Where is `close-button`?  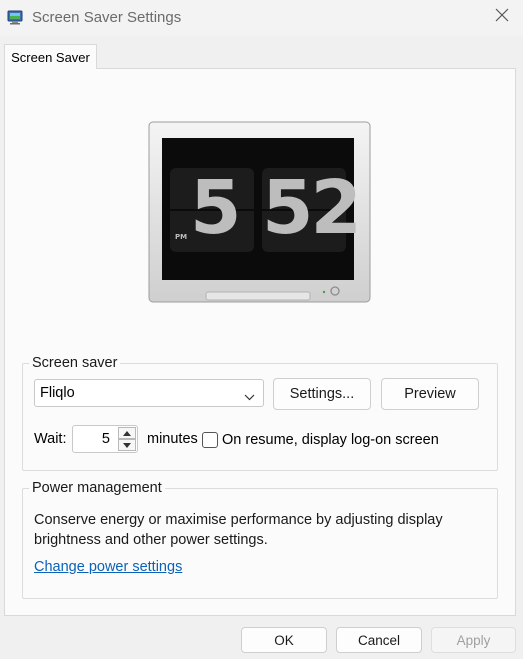
close-button is located at coordinates (502, 17).